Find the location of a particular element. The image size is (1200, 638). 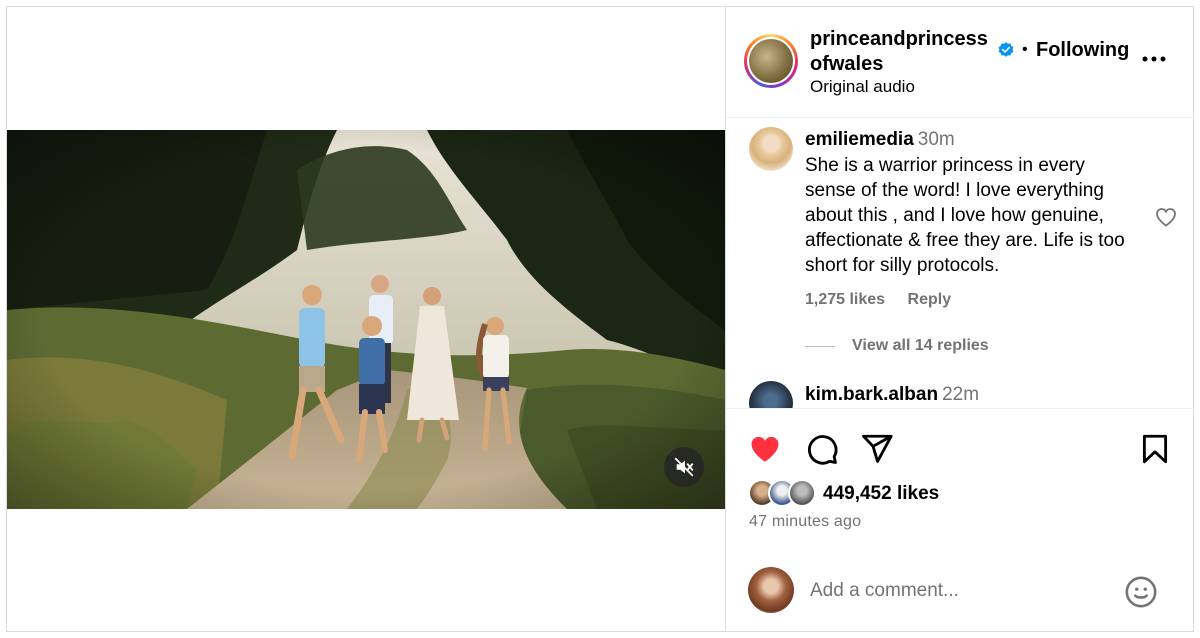

heart-filled-icon is located at coordinates (765, 449).